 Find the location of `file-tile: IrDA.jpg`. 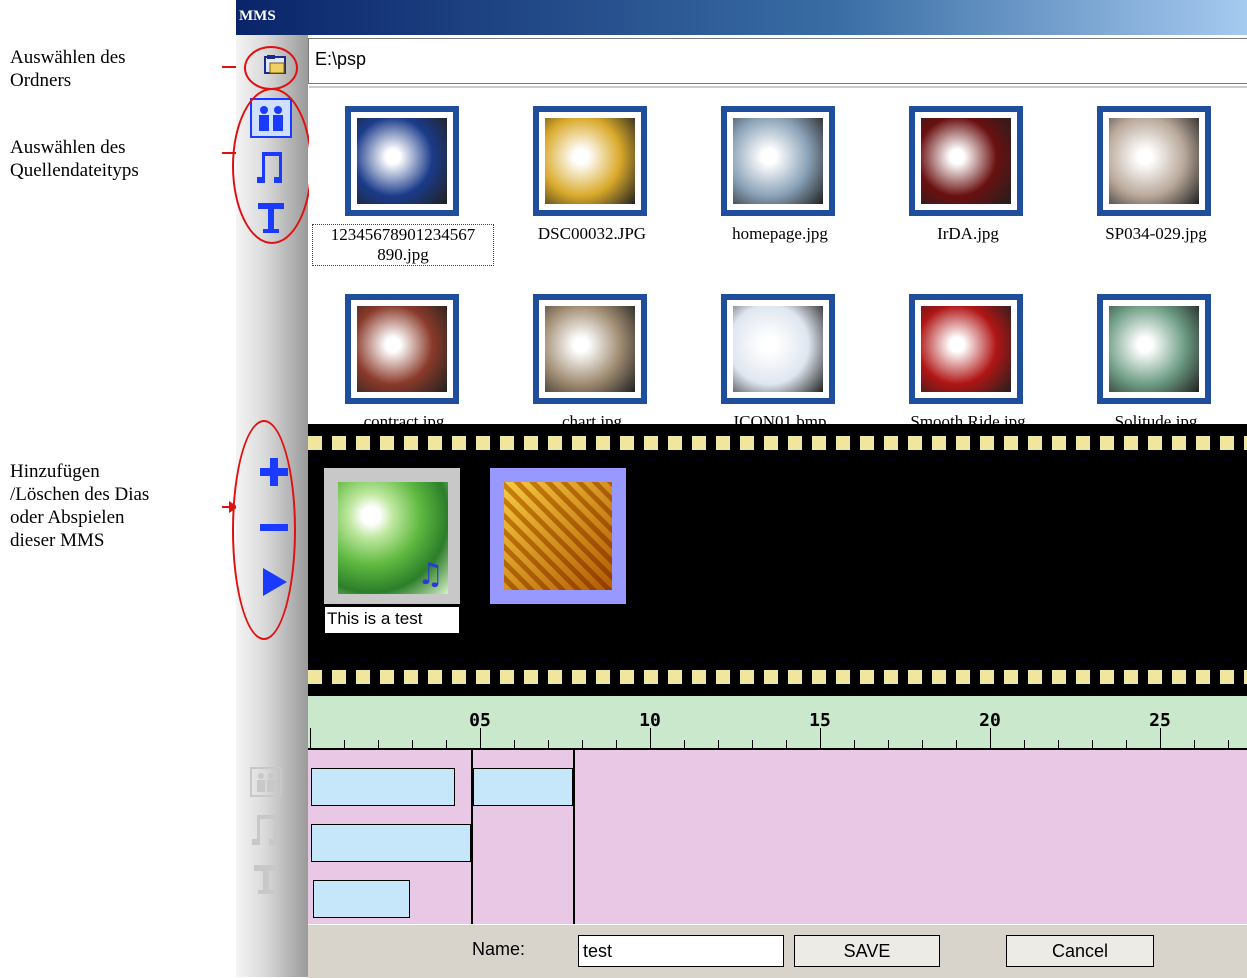

file-tile: IrDA.jpg is located at coordinates (968, 173).